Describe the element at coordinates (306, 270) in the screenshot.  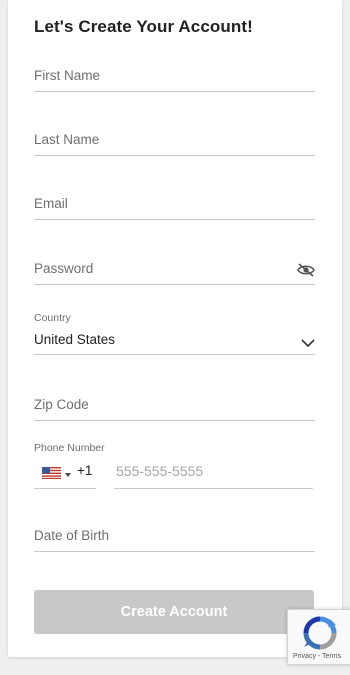
I see `eye-off-icon` at that location.